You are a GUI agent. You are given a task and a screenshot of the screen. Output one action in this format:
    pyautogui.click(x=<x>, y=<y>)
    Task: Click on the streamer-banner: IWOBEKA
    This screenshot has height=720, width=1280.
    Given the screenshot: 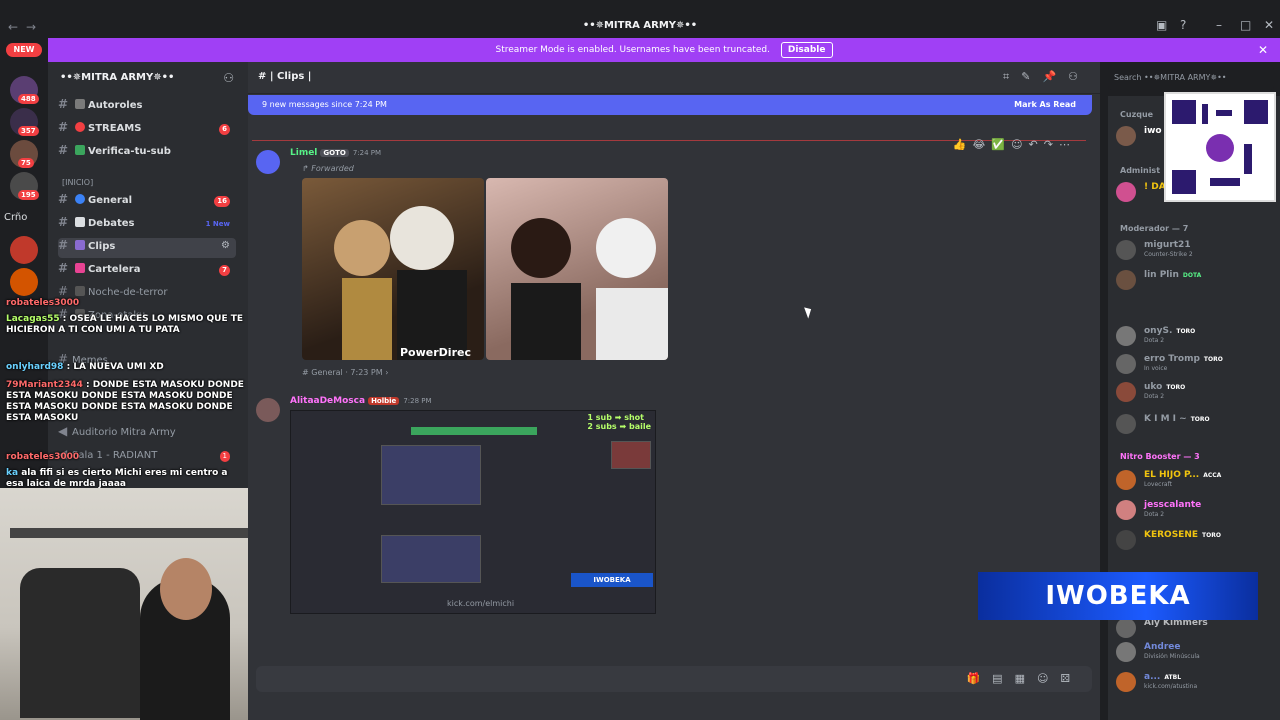 What is the action you would take?
    pyautogui.click(x=1118, y=596)
    